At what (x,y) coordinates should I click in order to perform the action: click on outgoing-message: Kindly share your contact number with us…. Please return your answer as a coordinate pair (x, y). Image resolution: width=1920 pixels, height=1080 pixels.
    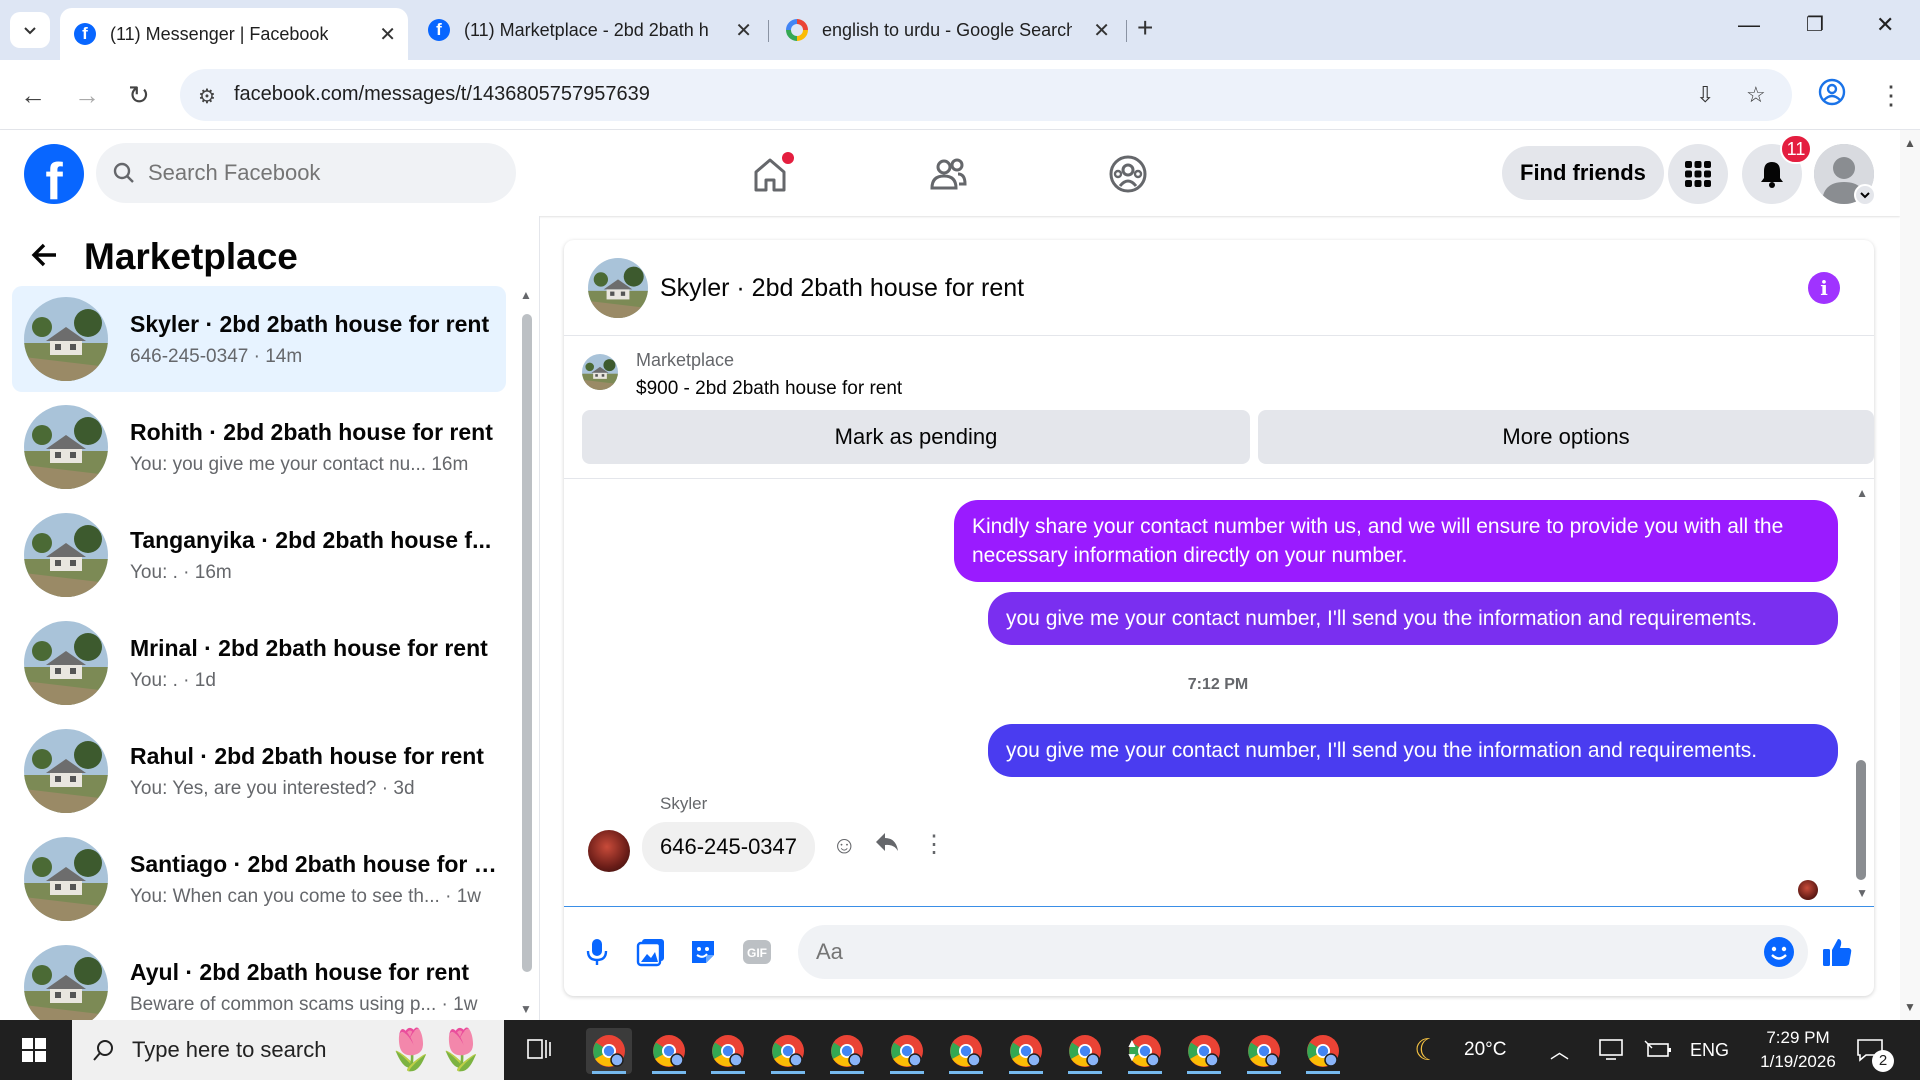
    Looking at the image, I should click on (1396, 541).